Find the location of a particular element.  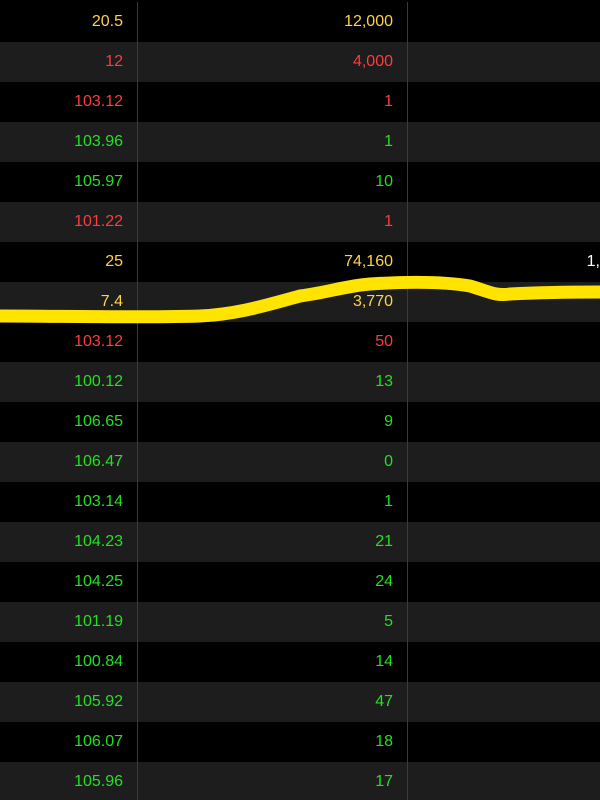

price-cell: 106.47 is located at coordinates (69, 462).